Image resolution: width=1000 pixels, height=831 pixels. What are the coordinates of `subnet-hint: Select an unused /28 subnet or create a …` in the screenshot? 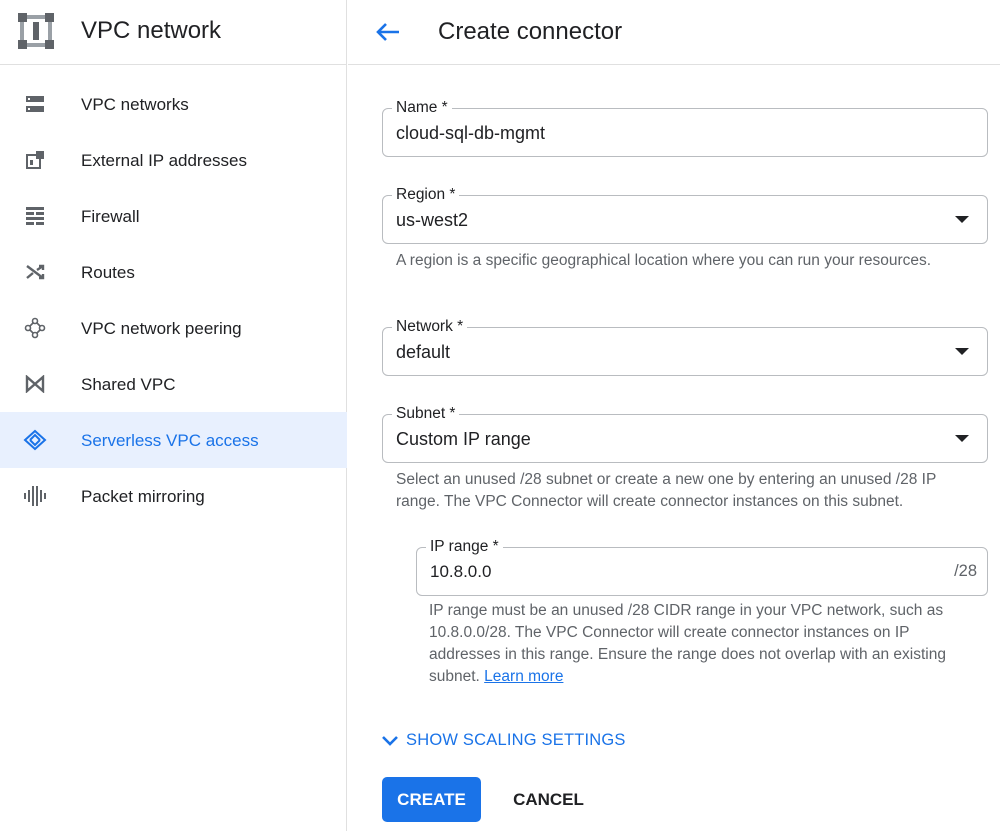 It's located at (666, 490).